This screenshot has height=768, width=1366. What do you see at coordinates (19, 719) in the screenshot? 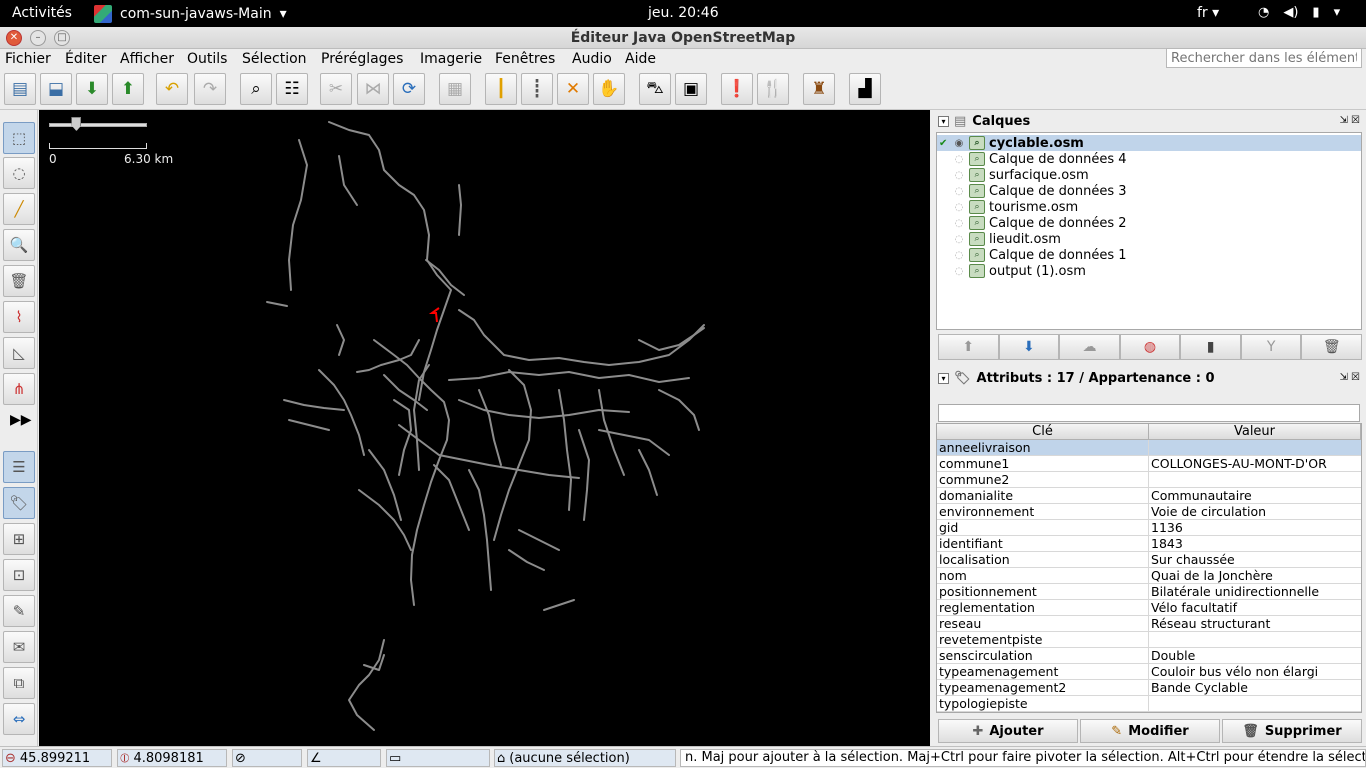
I see `toggle-conflict-button: ⇔` at bounding box center [19, 719].